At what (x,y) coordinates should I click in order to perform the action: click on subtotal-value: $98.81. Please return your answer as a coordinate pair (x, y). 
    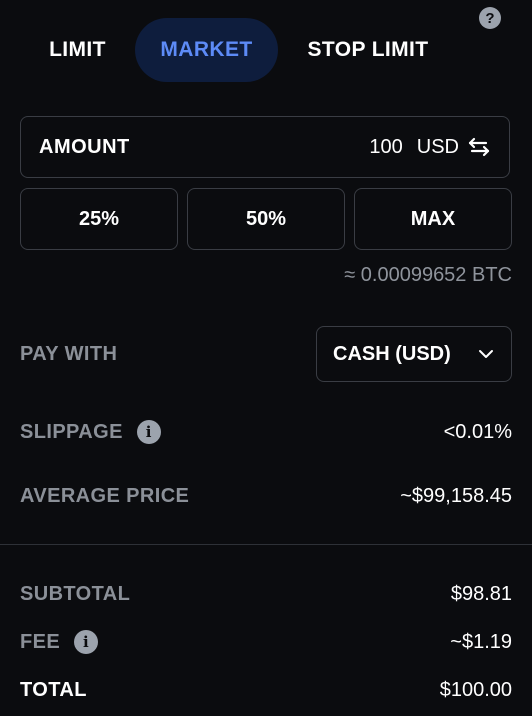
    Looking at the image, I should click on (481, 593).